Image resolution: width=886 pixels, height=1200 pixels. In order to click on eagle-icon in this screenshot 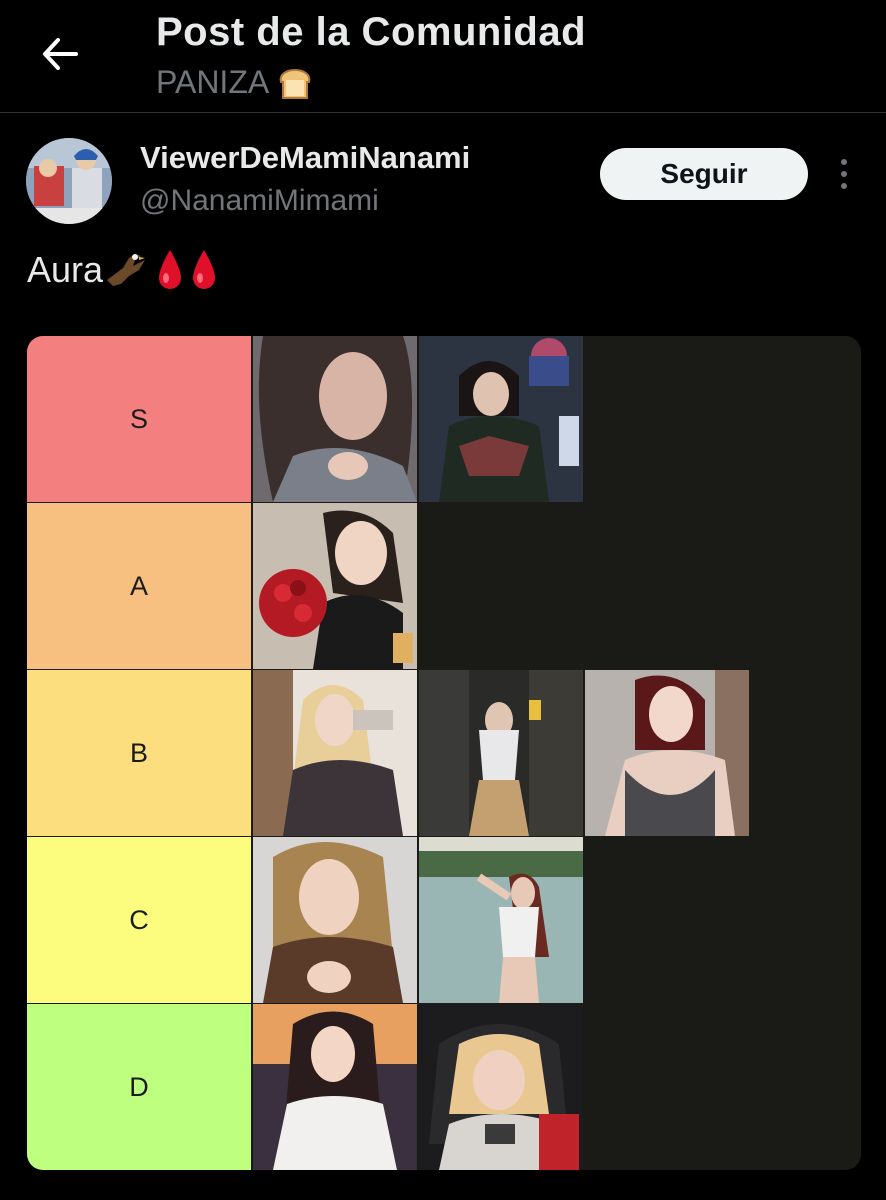, I will do `click(127, 270)`.